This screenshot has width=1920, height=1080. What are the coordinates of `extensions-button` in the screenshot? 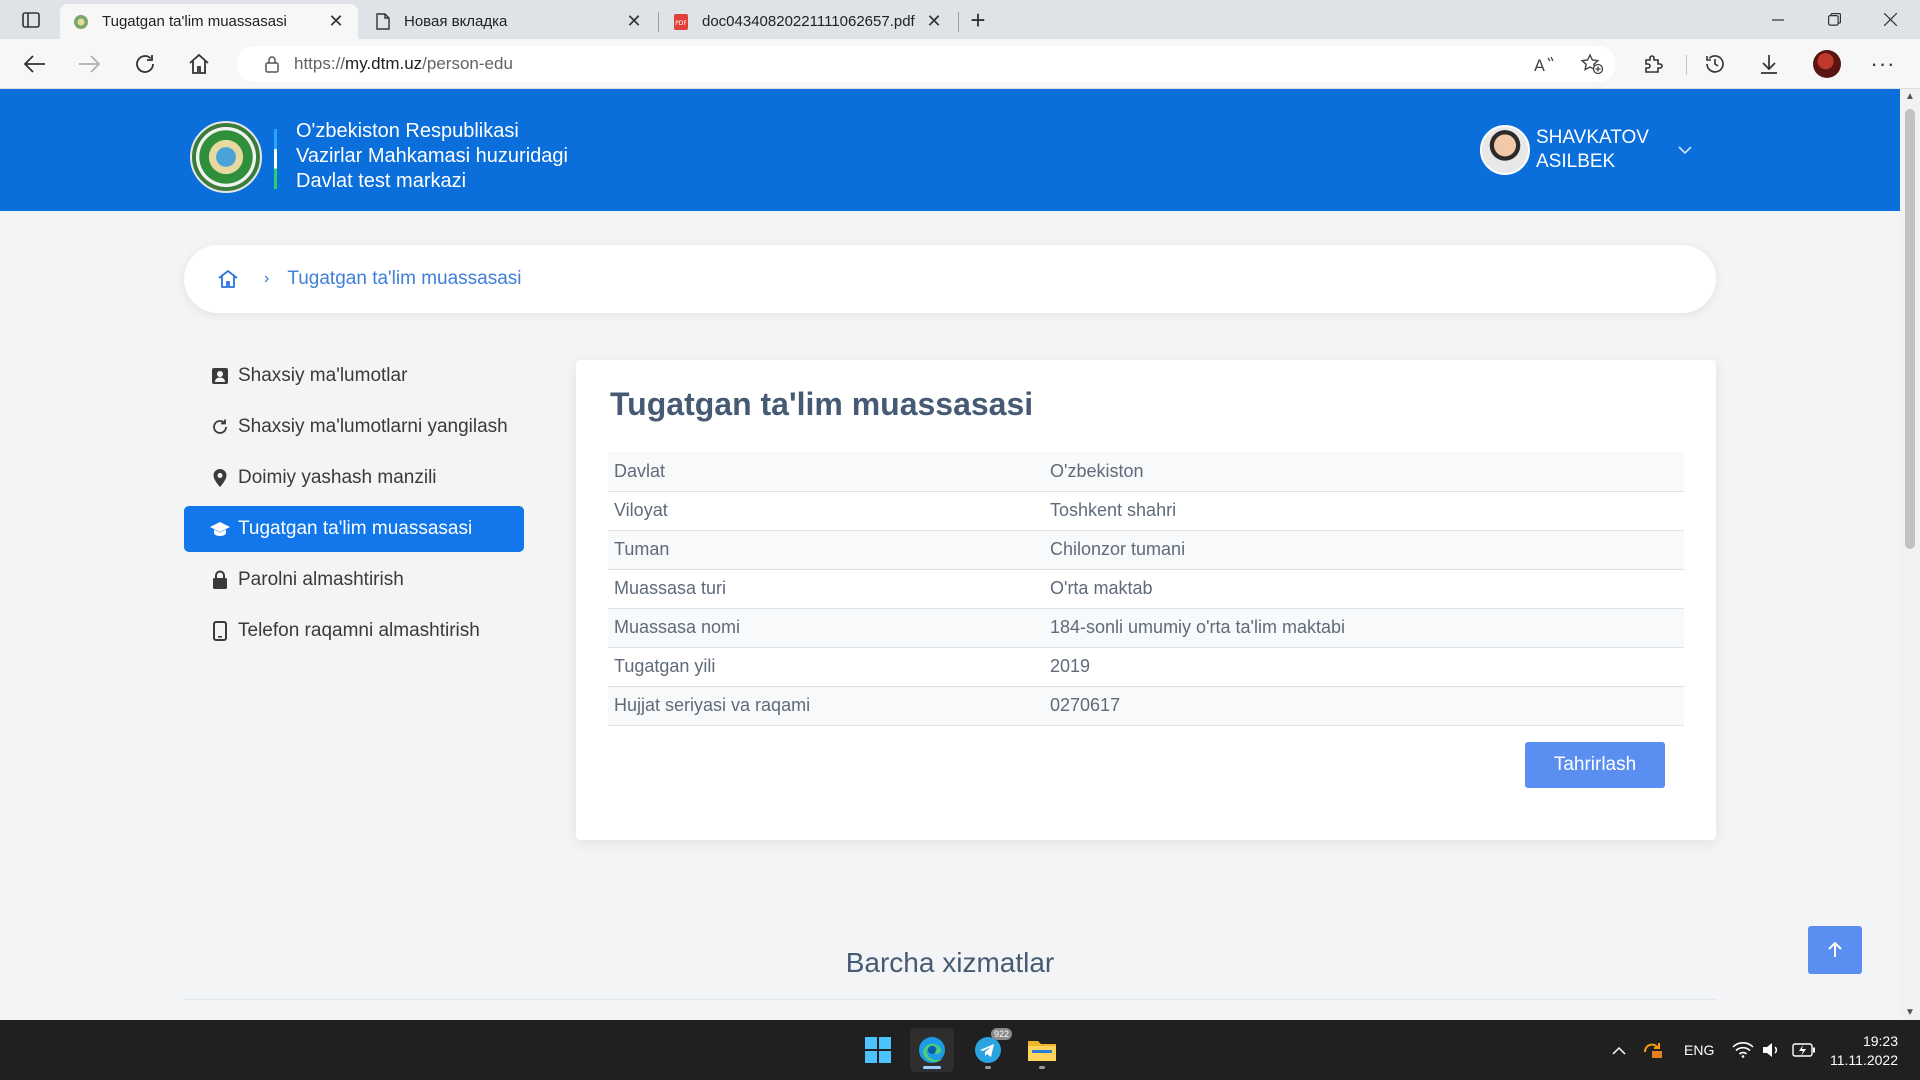 It's located at (1653, 64).